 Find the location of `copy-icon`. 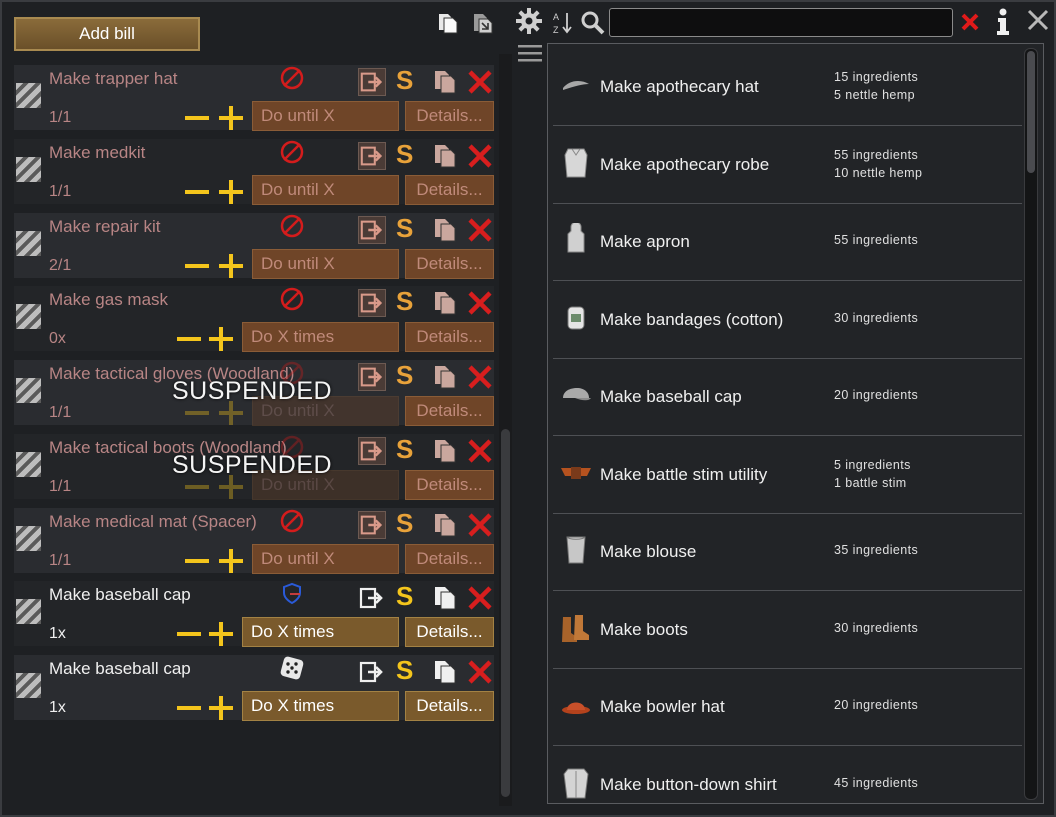

copy-icon is located at coordinates (448, 23).